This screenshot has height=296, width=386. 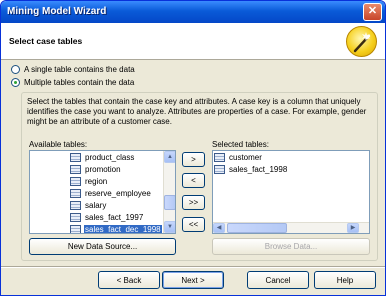 What do you see at coordinates (15, 82) in the screenshot?
I see `multiple-tables-radio` at bounding box center [15, 82].